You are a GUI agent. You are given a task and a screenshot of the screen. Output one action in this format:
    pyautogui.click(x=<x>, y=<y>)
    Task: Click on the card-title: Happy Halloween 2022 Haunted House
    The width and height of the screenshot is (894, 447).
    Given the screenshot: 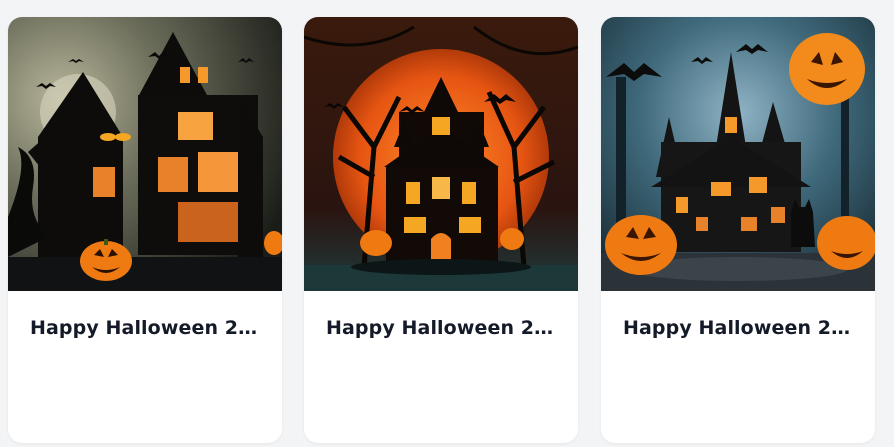 What is the action you would take?
    pyautogui.click(x=147, y=328)
    